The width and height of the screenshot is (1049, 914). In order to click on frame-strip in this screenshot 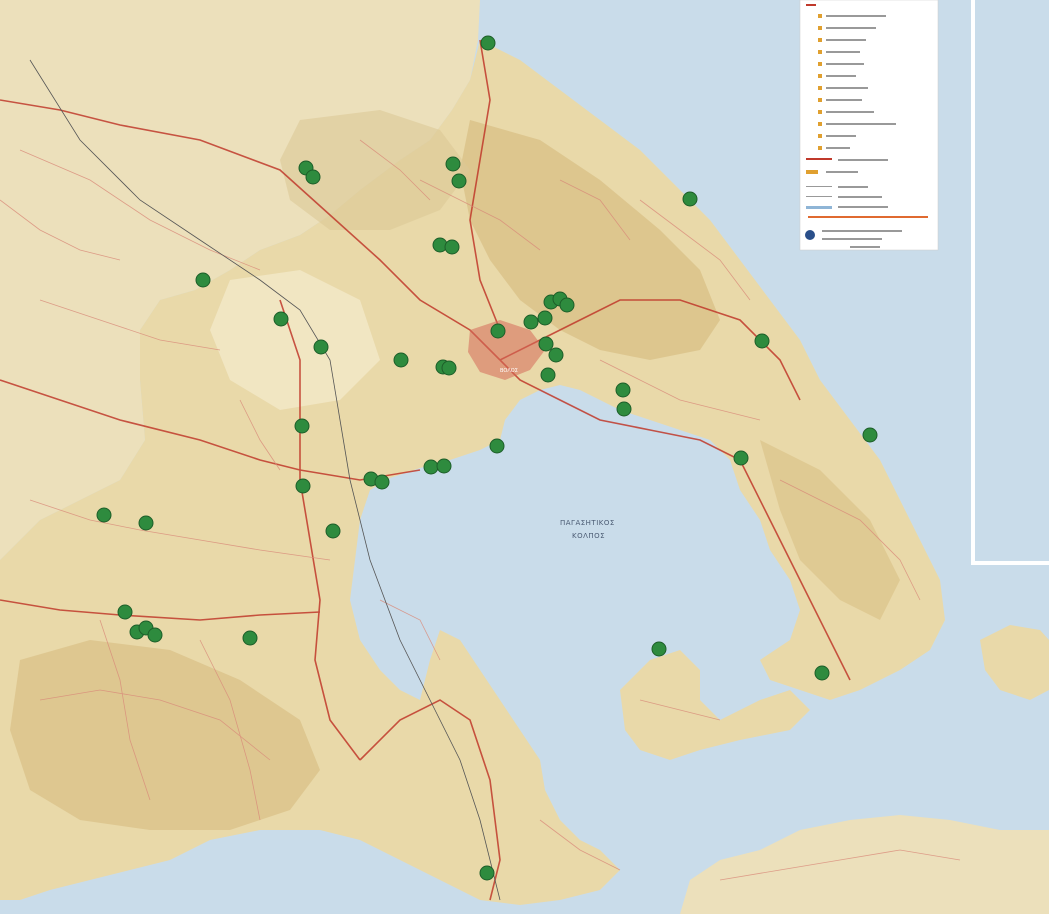, I will do `click(973, 282)`.